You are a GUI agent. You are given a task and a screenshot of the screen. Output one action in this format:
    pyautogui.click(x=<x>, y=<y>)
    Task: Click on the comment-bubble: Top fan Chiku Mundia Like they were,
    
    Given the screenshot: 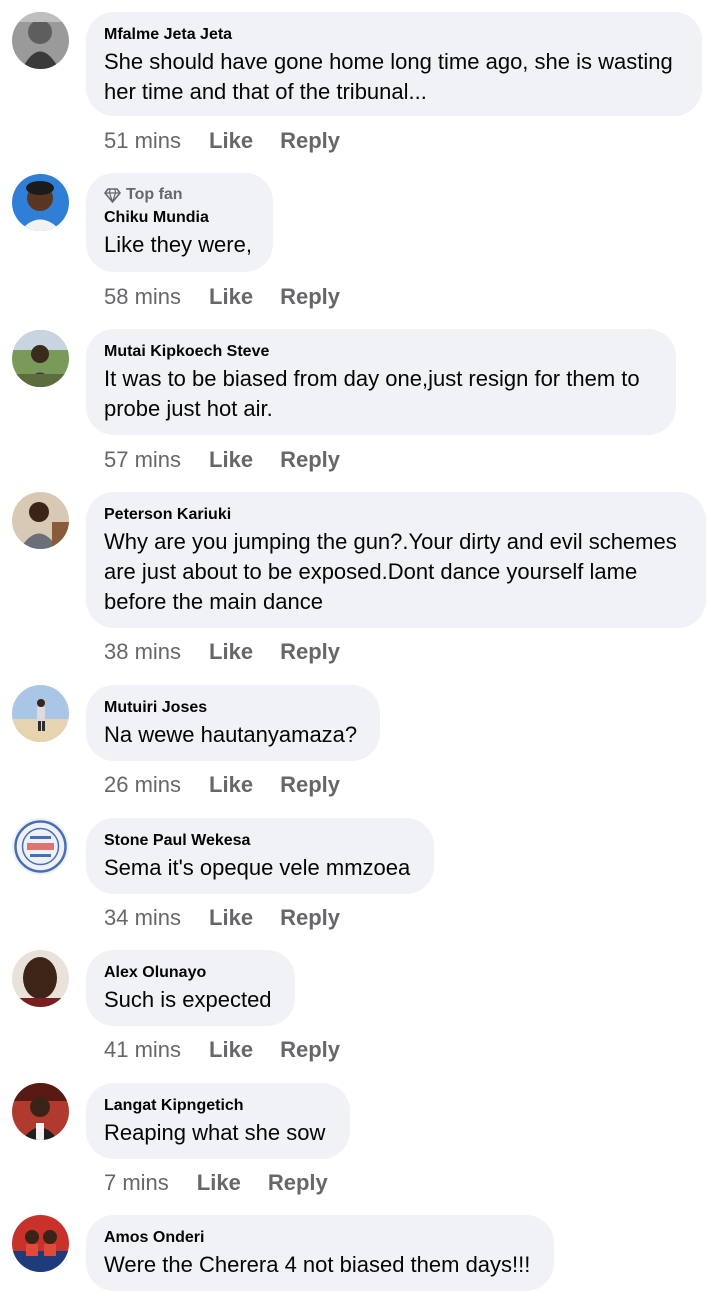 What is the action you would take?
    pyautogui.click(x=179, y=222)
    